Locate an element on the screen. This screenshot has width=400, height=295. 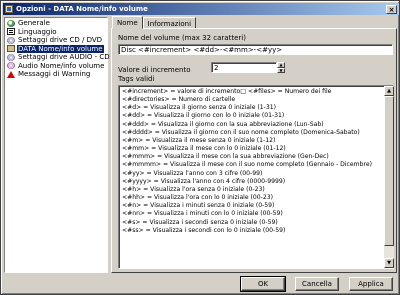
volume-name-label: Nome del volume (max 32 caratteri) is located at coordinates (182, 38).